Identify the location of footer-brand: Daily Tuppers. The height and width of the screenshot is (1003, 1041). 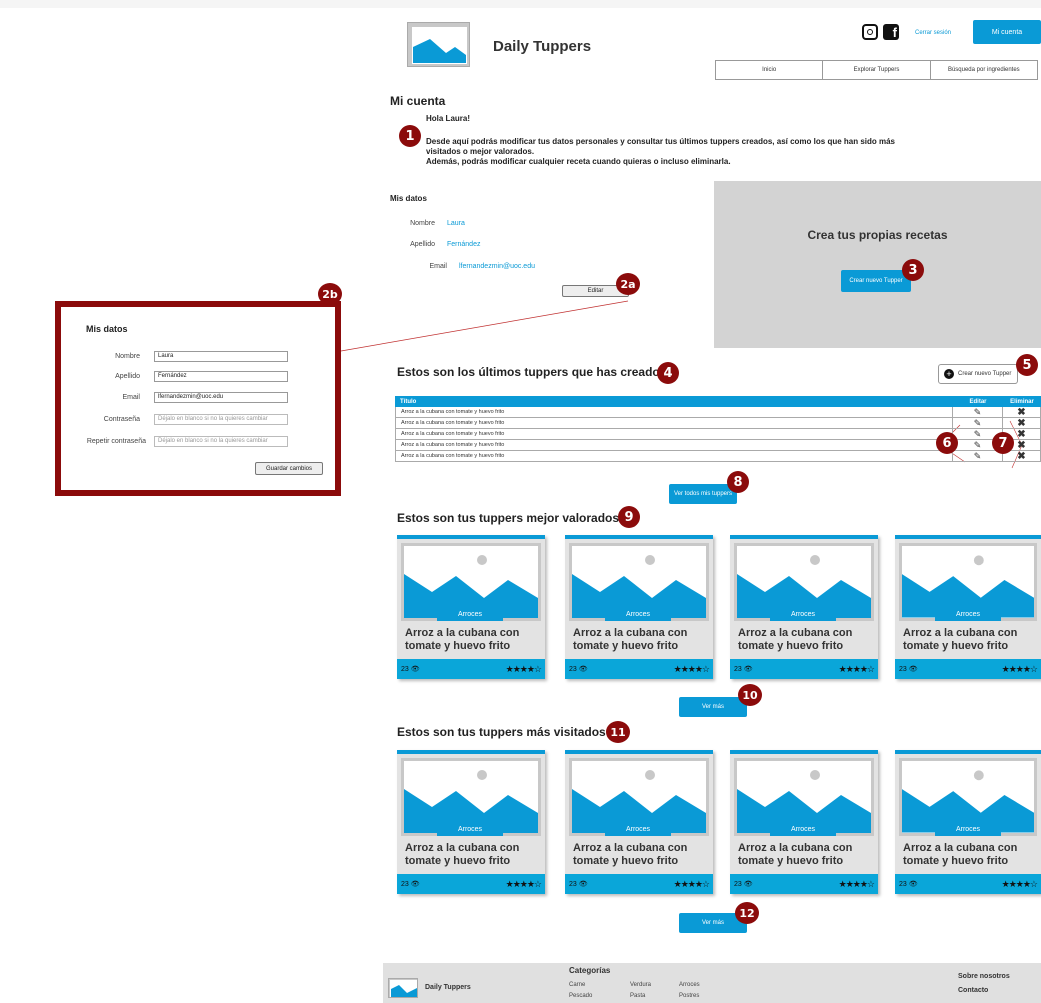
(448, 987).